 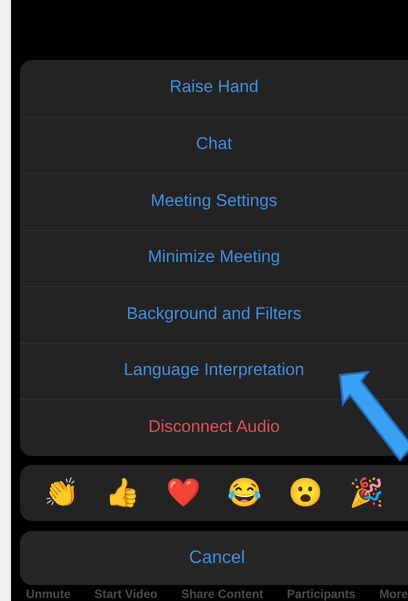 What do you see at coordinates (122, 492) in the screenshot?
I see `reaction-button: 👍` at bounding box center [122, 492].